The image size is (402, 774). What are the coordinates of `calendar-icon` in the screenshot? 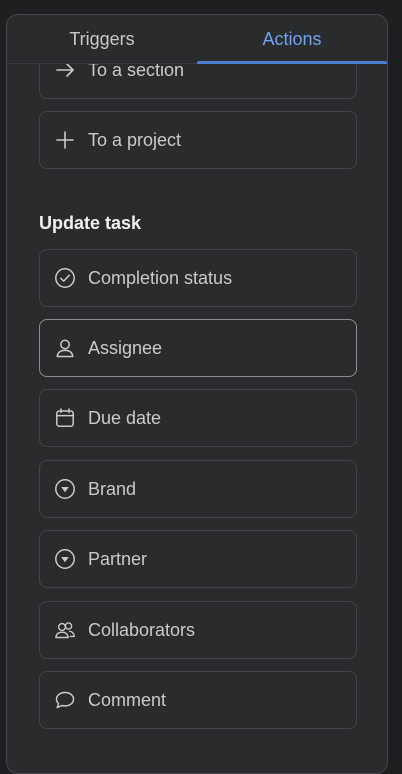 It's located at (65, 418).